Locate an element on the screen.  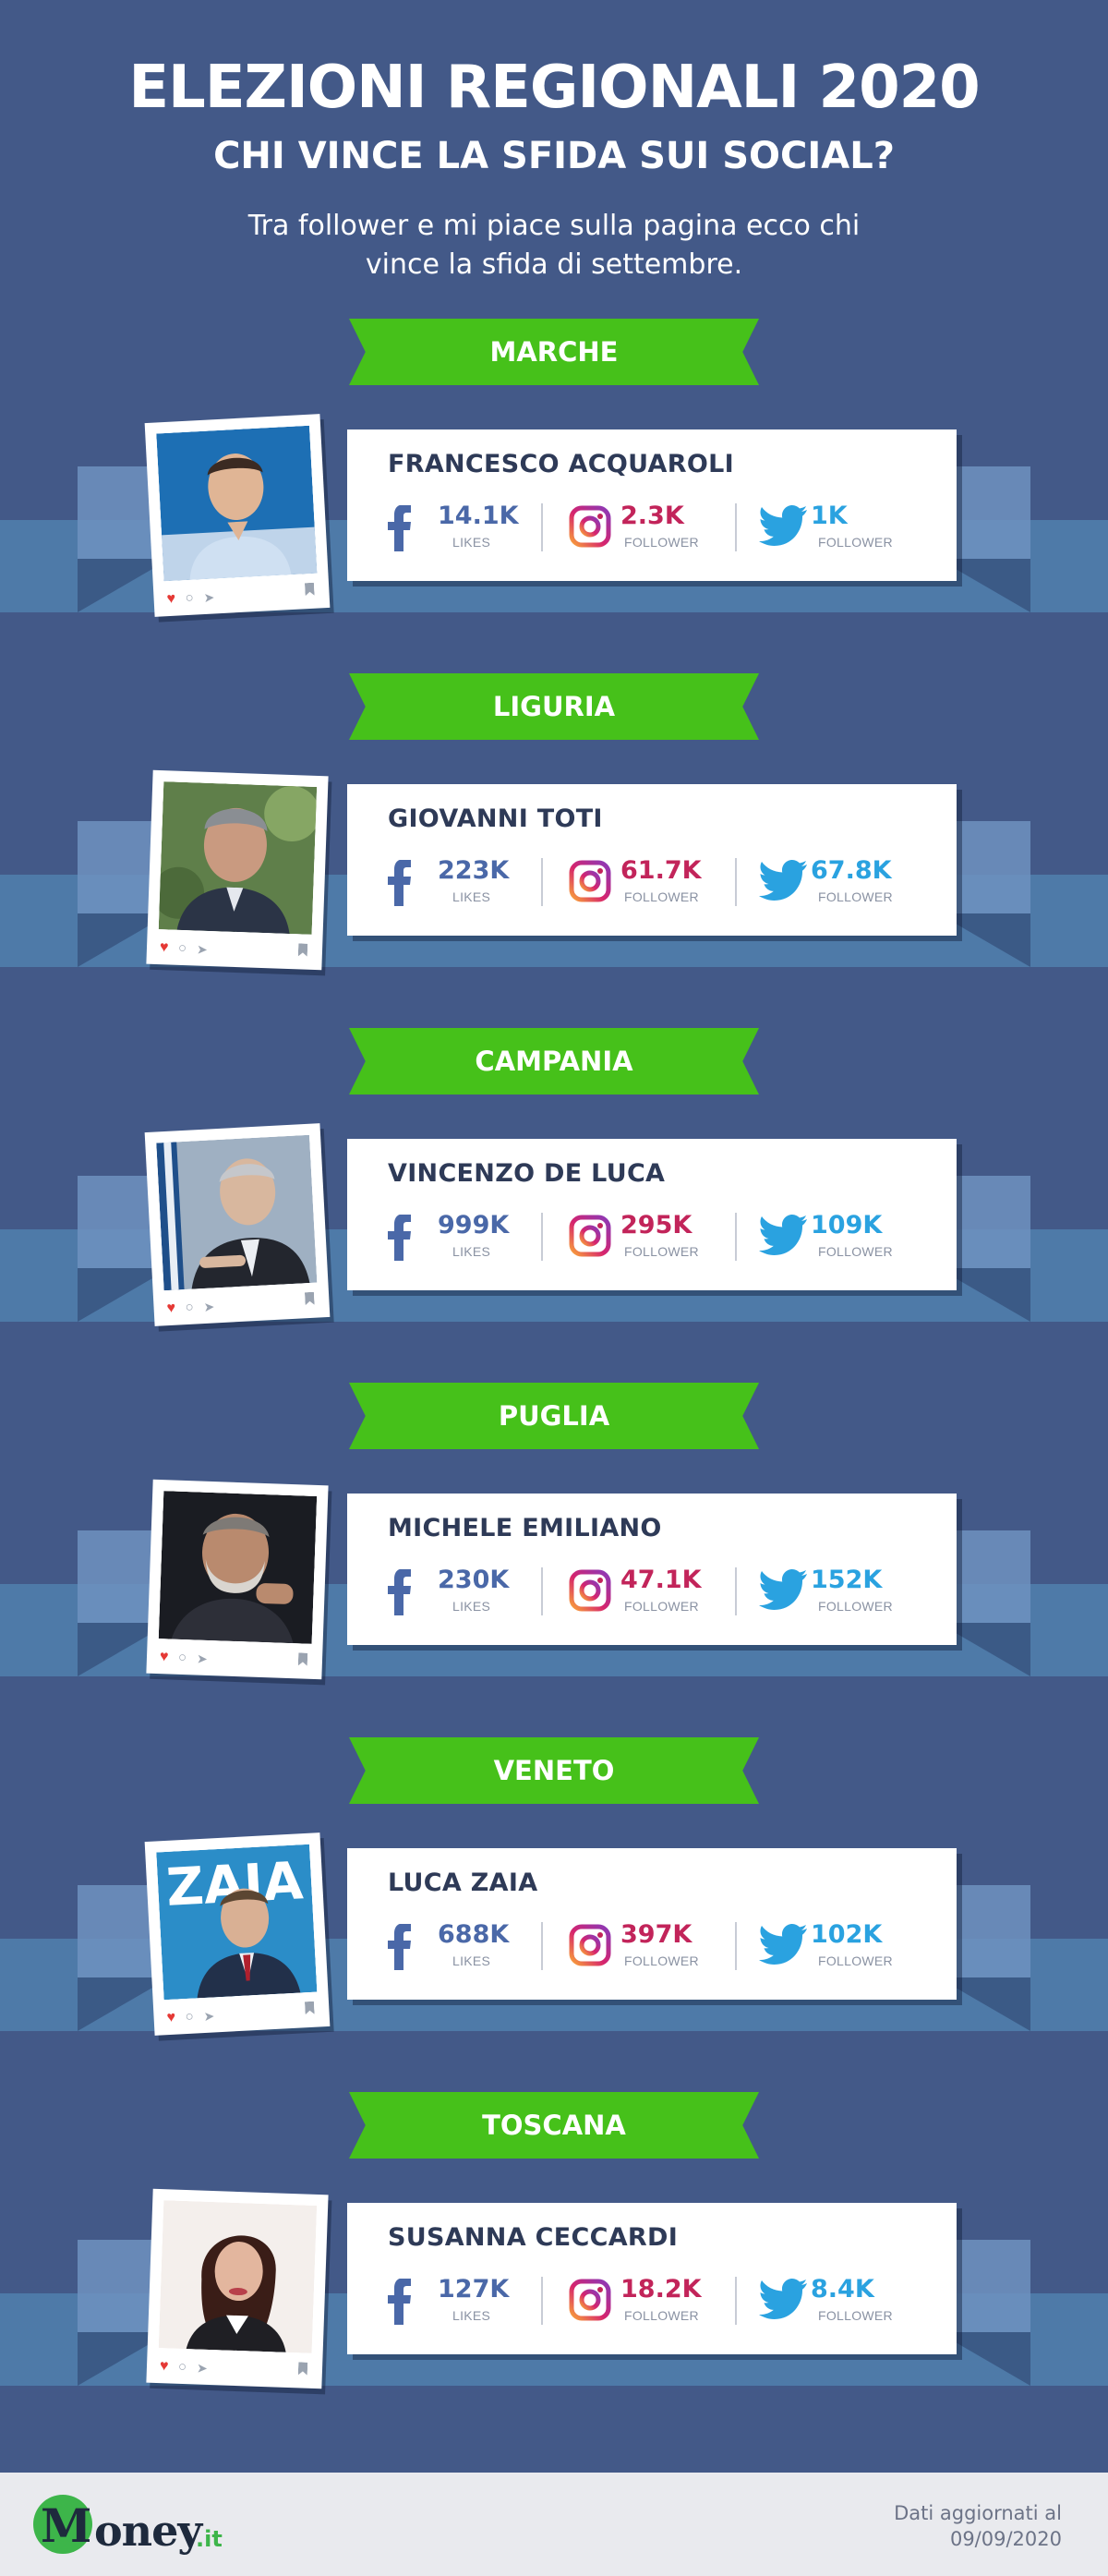
instagram-count: 2.3K is located at coordinates (652, 516).